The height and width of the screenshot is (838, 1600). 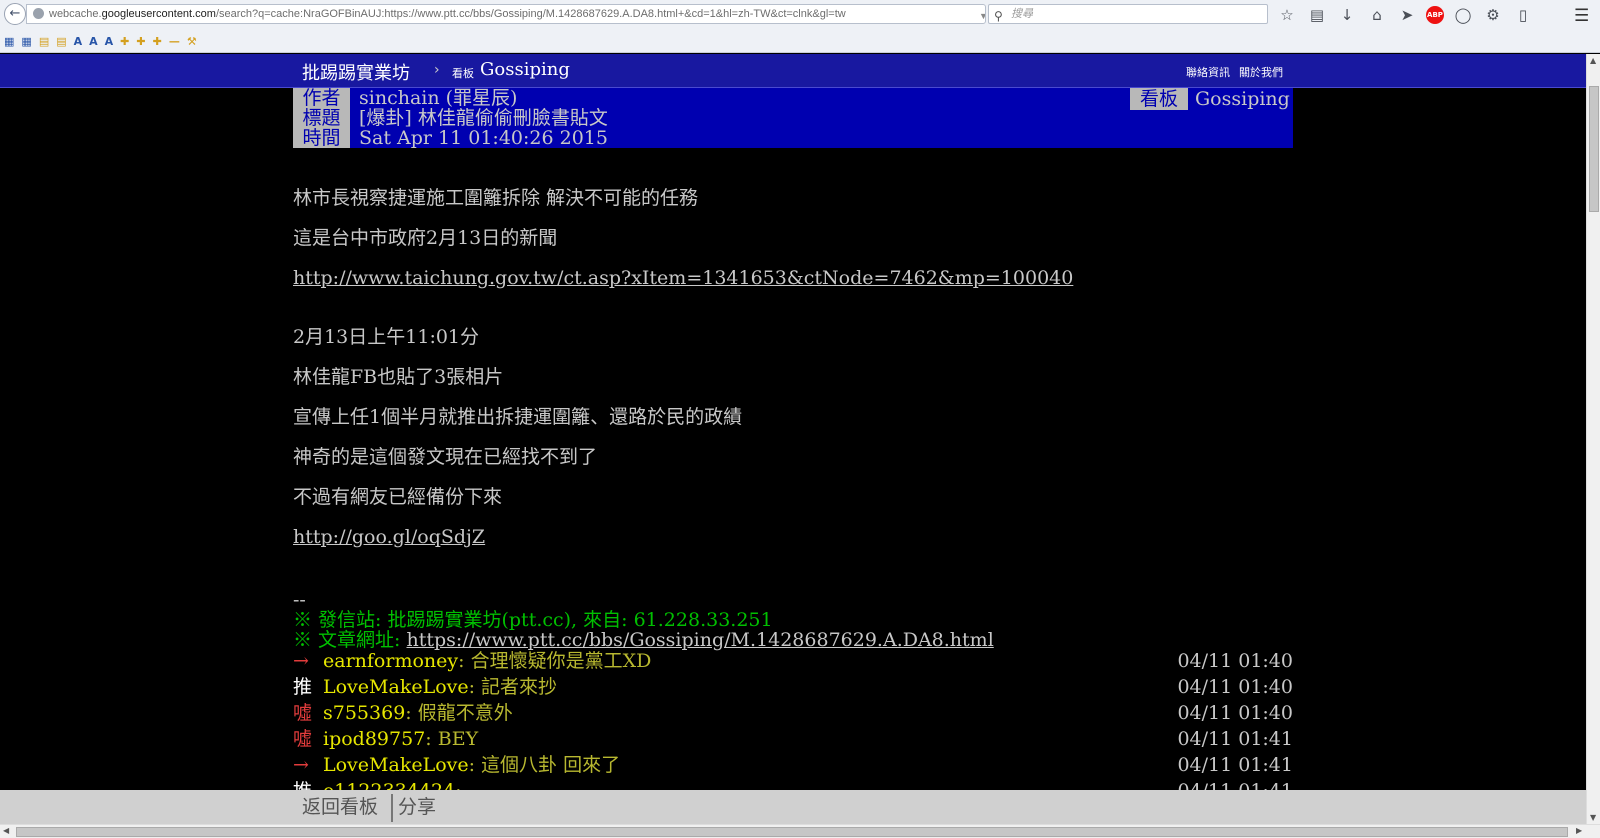 I want to click on back-to-board-button: 返回看板, so click(x=340, y=807).